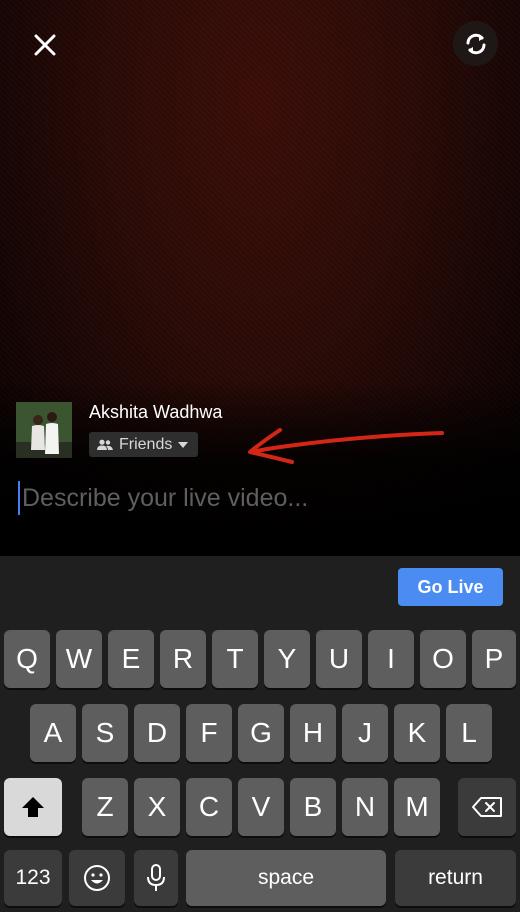 Image resolution: width=520 pixels, height=912 pixels. Describe the element at coordinates (450, 587) in the screenshot. I see `go-live-button: Go Live` at that location.